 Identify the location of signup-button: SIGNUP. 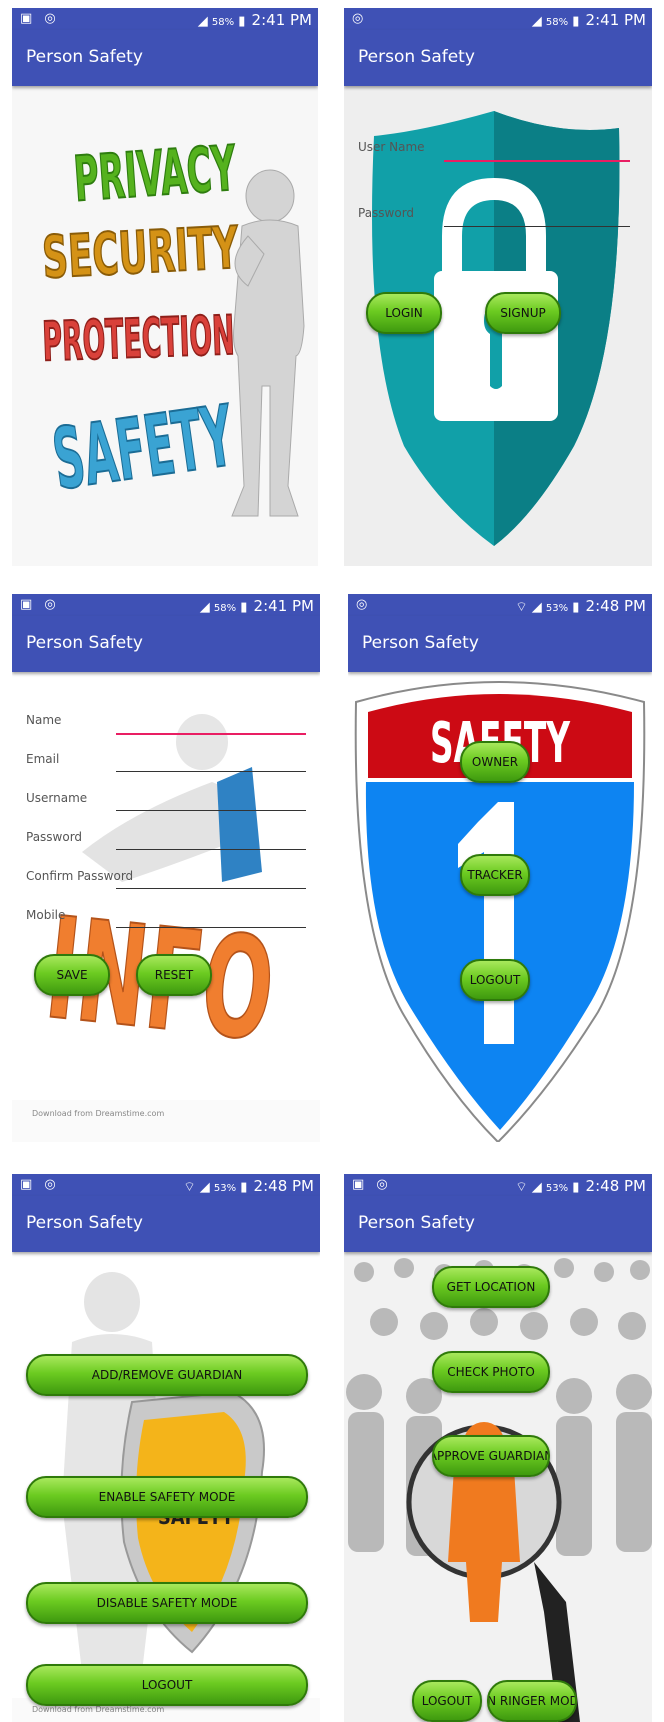
(523, 313).